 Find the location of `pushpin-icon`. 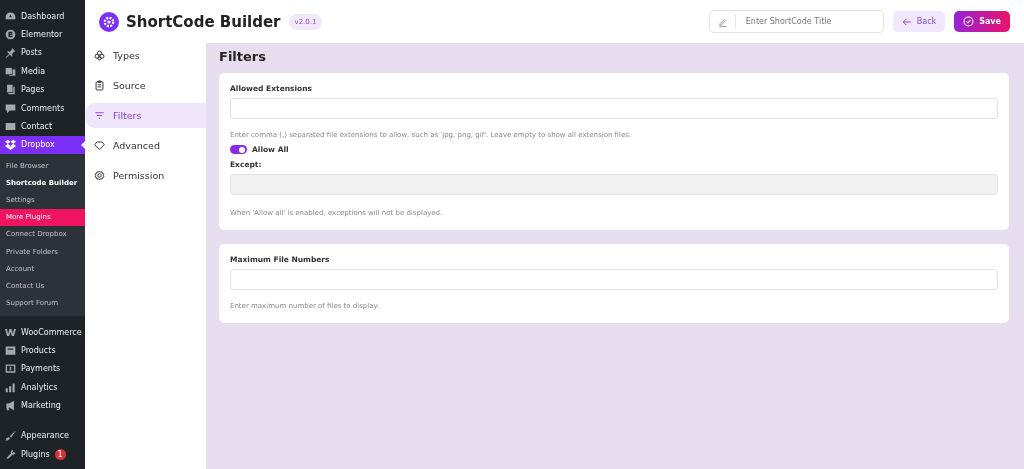

pushpin-icon is located at coordinates (10, 53).